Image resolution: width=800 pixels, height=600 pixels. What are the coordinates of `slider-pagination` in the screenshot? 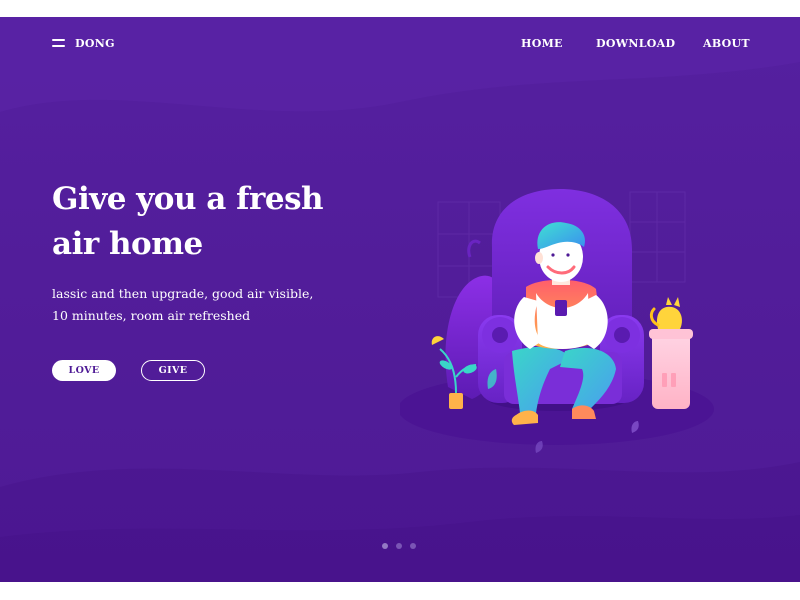 It's located at (399, 546).